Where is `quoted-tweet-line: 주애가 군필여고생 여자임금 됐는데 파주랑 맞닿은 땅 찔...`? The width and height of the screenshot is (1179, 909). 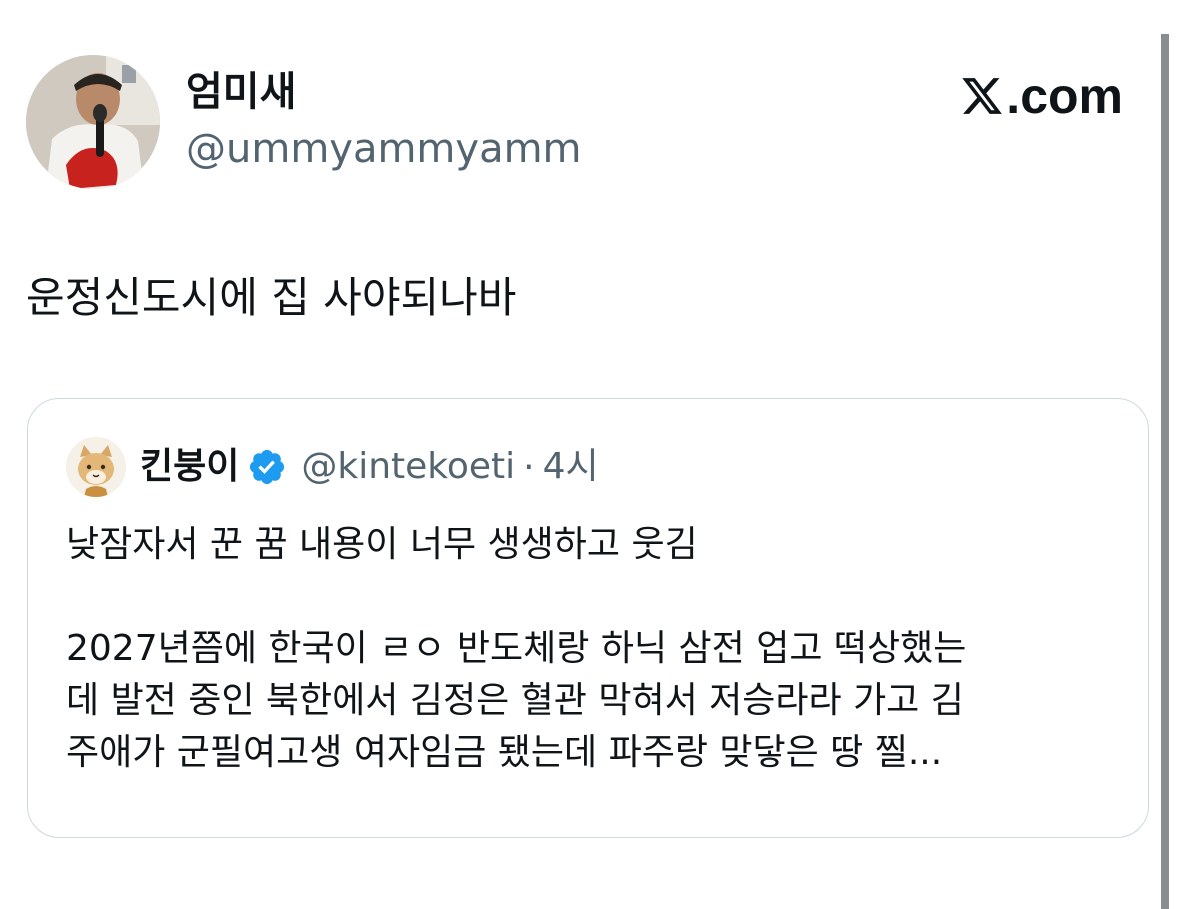 quoted-tweet-line: 주애가 군필여고생 여자임금 됐는데 파주랑 맞닿은 땅 찔... is located at coordinates (504, 752).